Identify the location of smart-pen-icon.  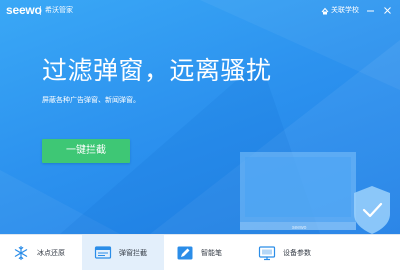
(185, 252).